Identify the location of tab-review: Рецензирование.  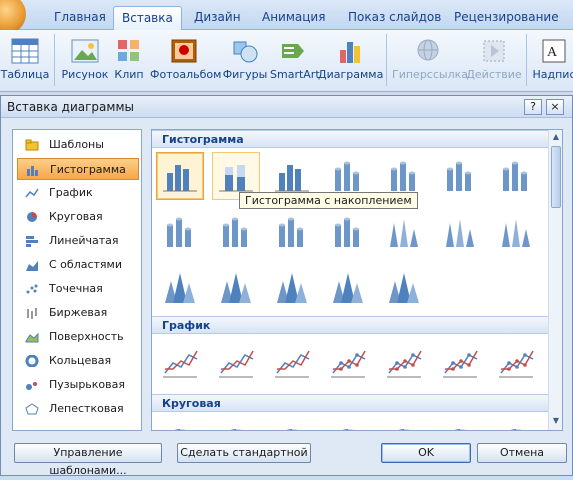
(506, 18).